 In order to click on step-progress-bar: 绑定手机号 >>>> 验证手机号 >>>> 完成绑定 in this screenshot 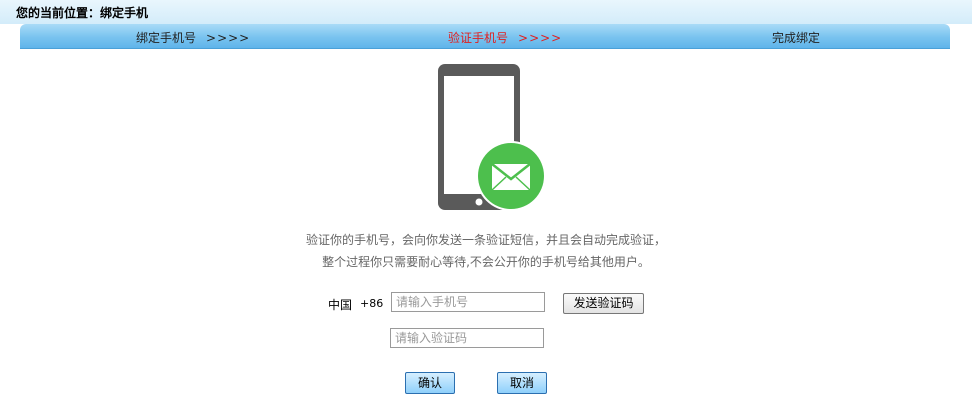, I will do `click(485, 36)`.